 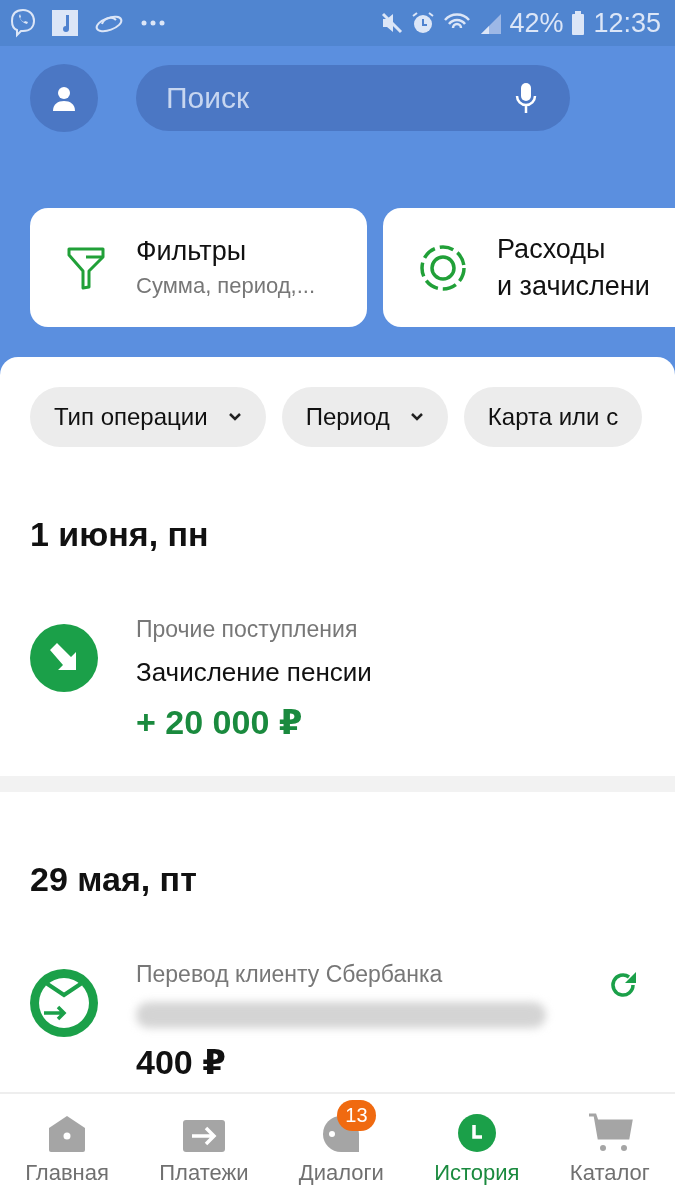 What do you see at coordinates (536, 23) in the screenshot?
I see `battery-percent: 42%` at bounding box center [536, 23].